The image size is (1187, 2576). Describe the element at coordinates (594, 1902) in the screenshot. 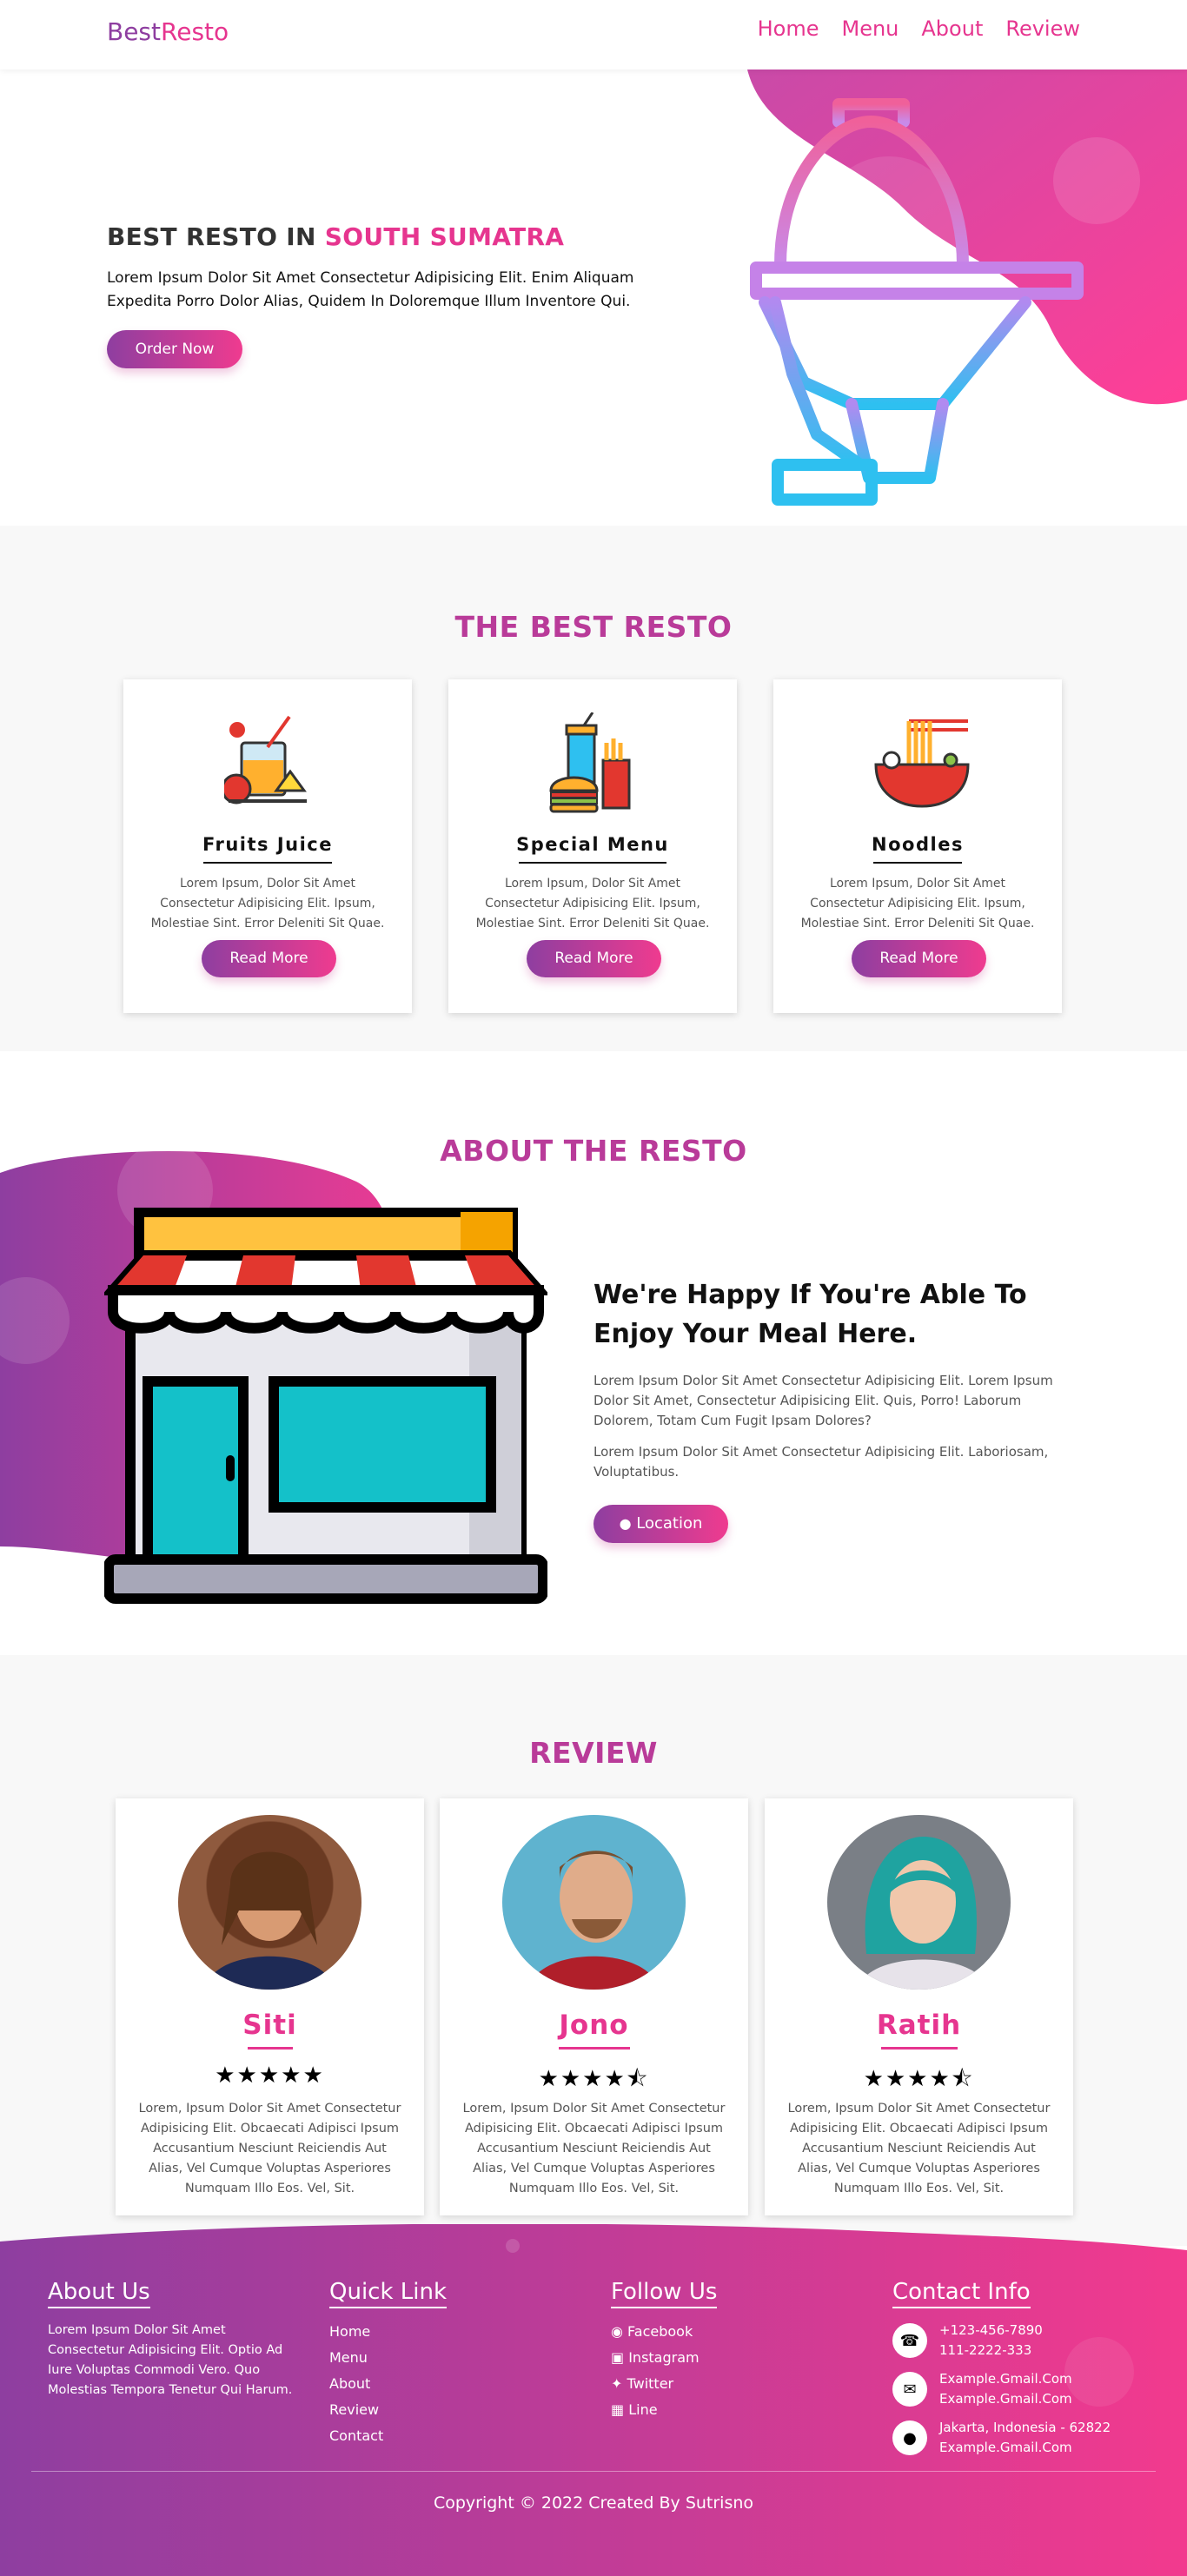

I see `avatar` at that location.